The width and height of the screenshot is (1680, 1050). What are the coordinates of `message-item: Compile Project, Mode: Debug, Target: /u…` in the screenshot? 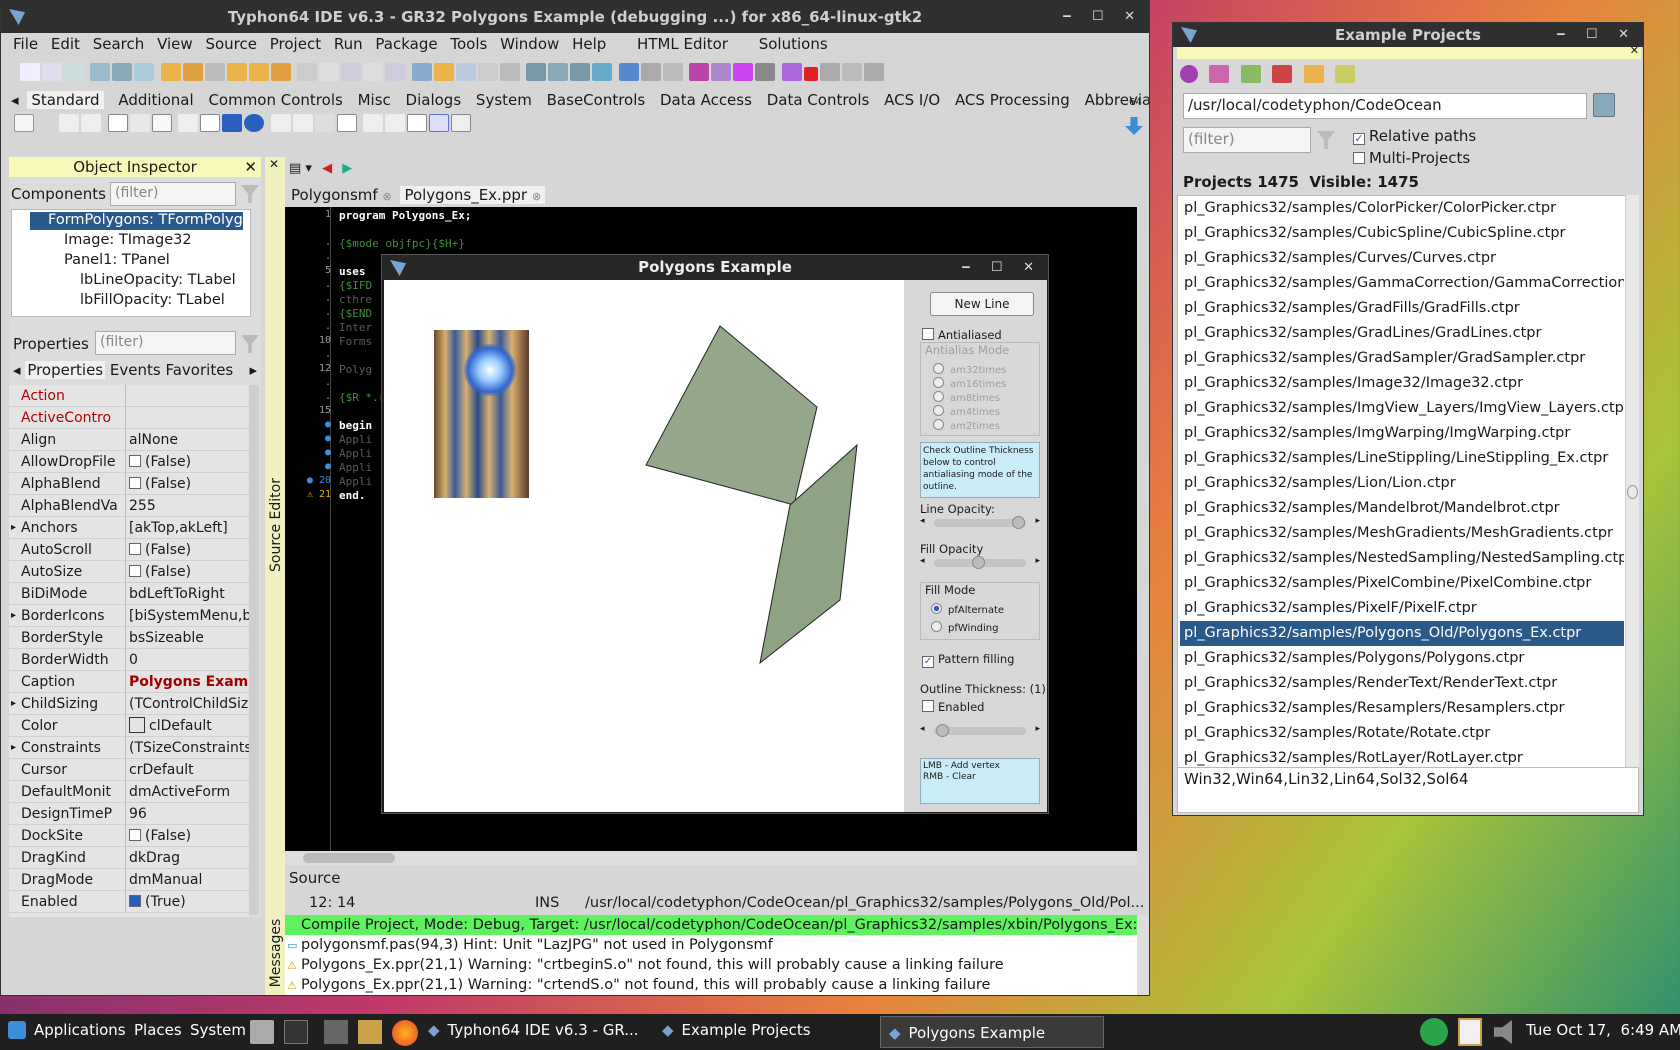 It's located at (711, 925).